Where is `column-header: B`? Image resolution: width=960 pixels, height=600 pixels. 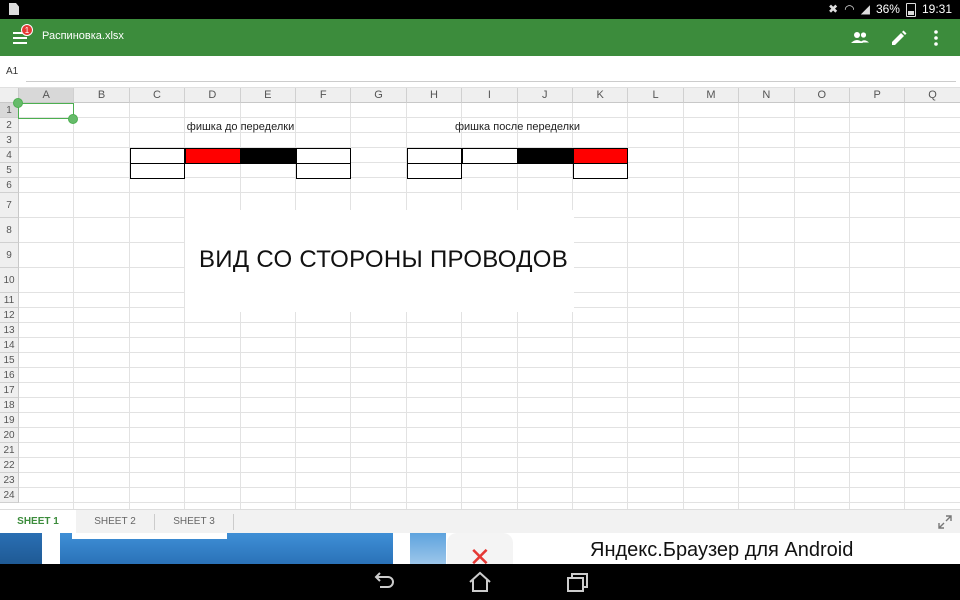
column-header: B is located at coordinates (102, 95).